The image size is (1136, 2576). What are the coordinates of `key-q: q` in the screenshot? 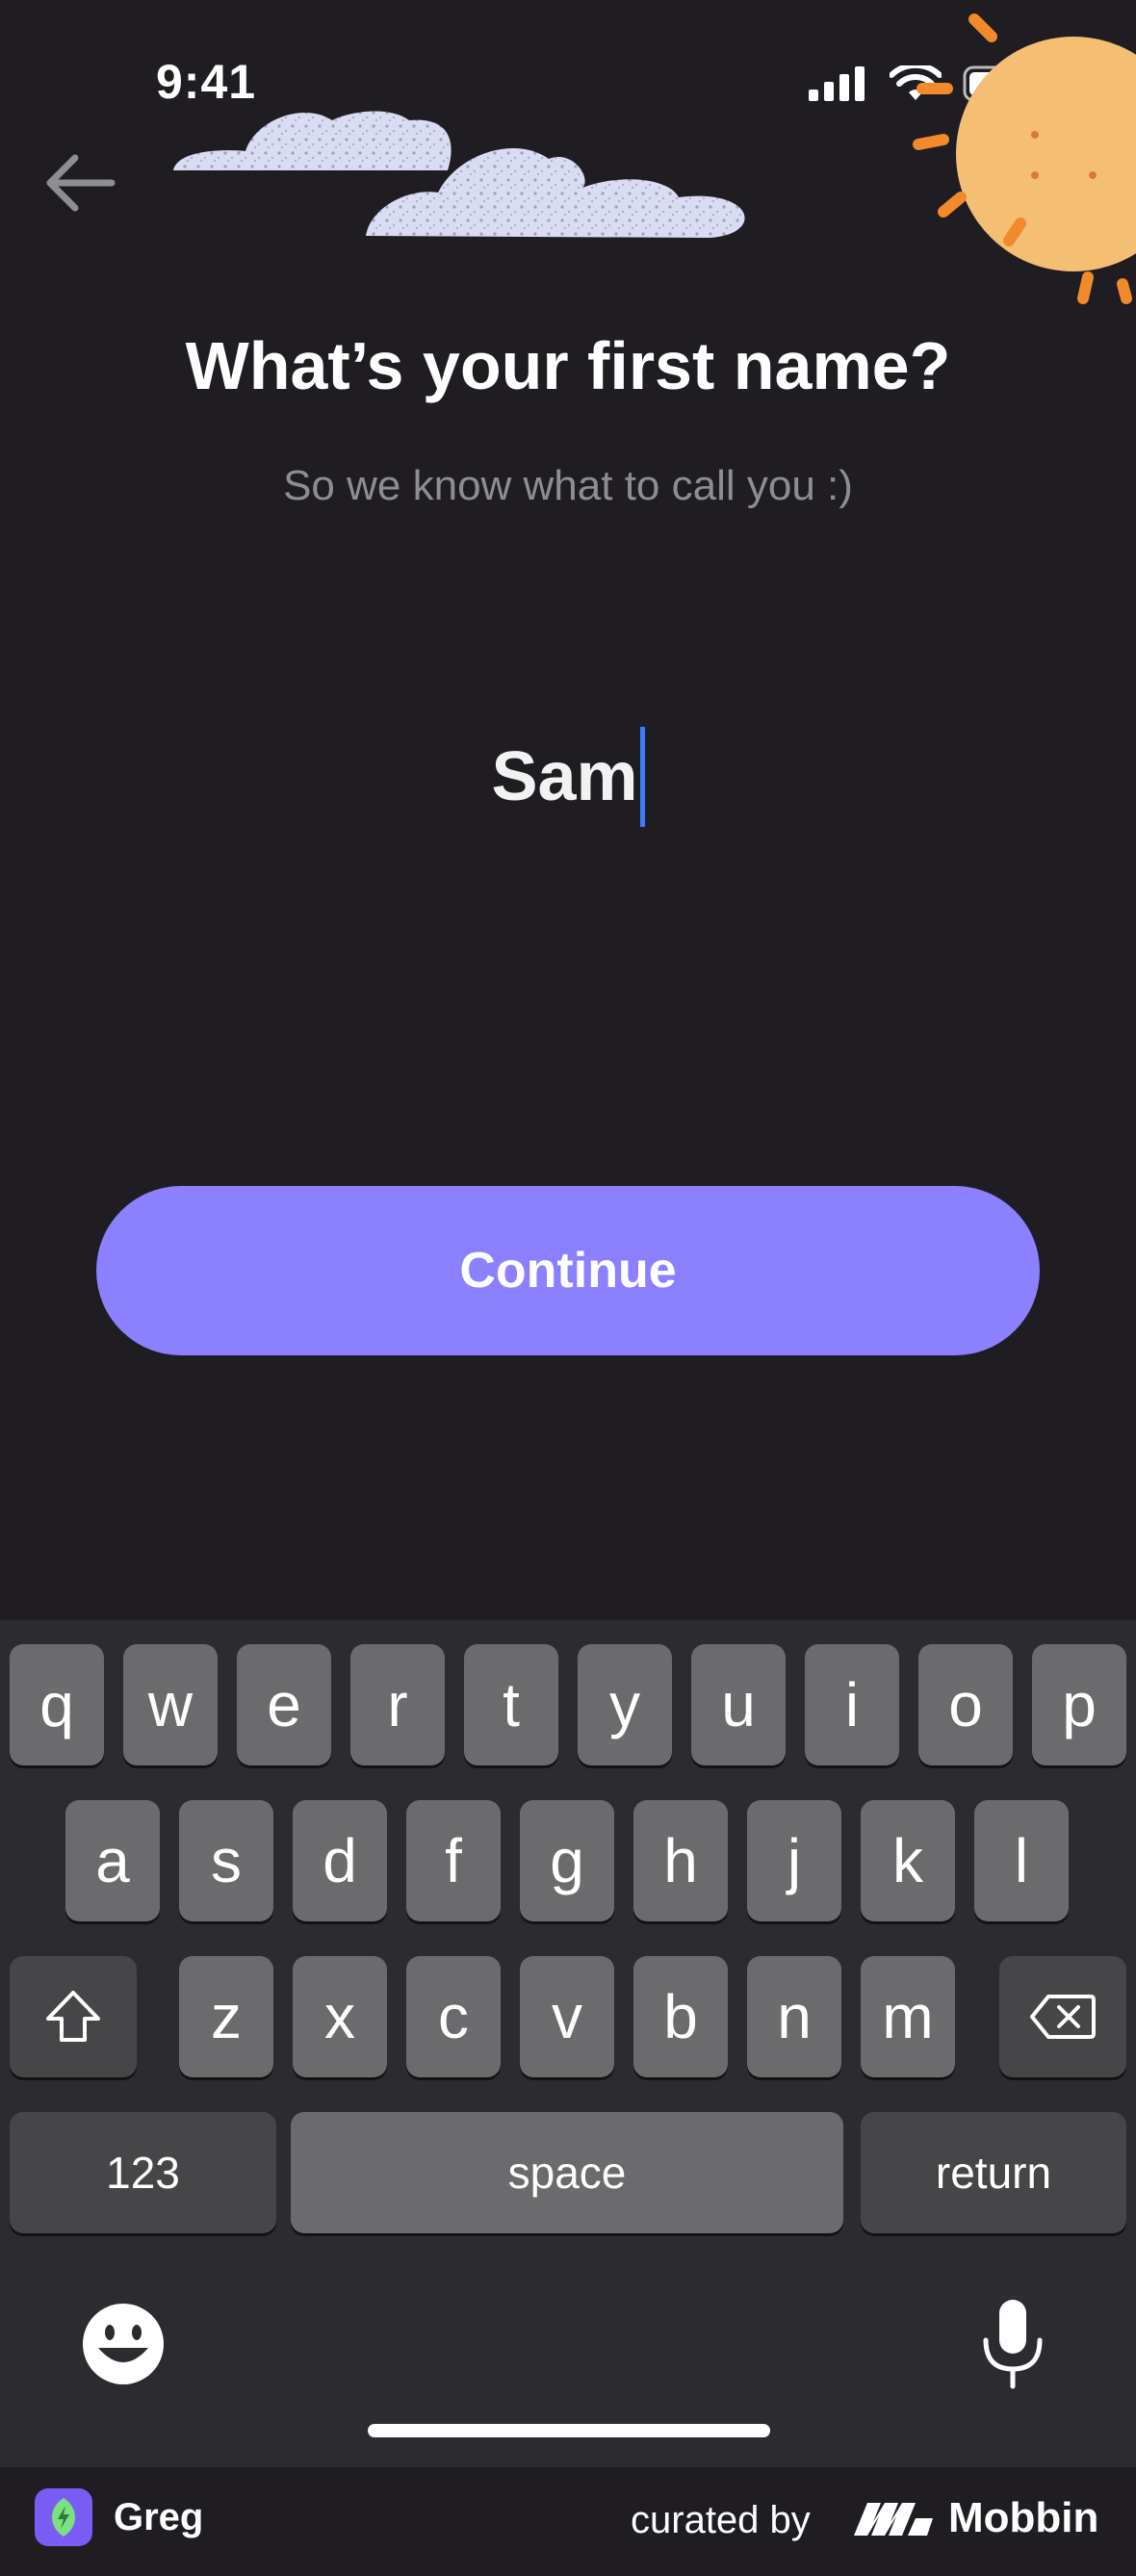 It's located at (57, 1705).